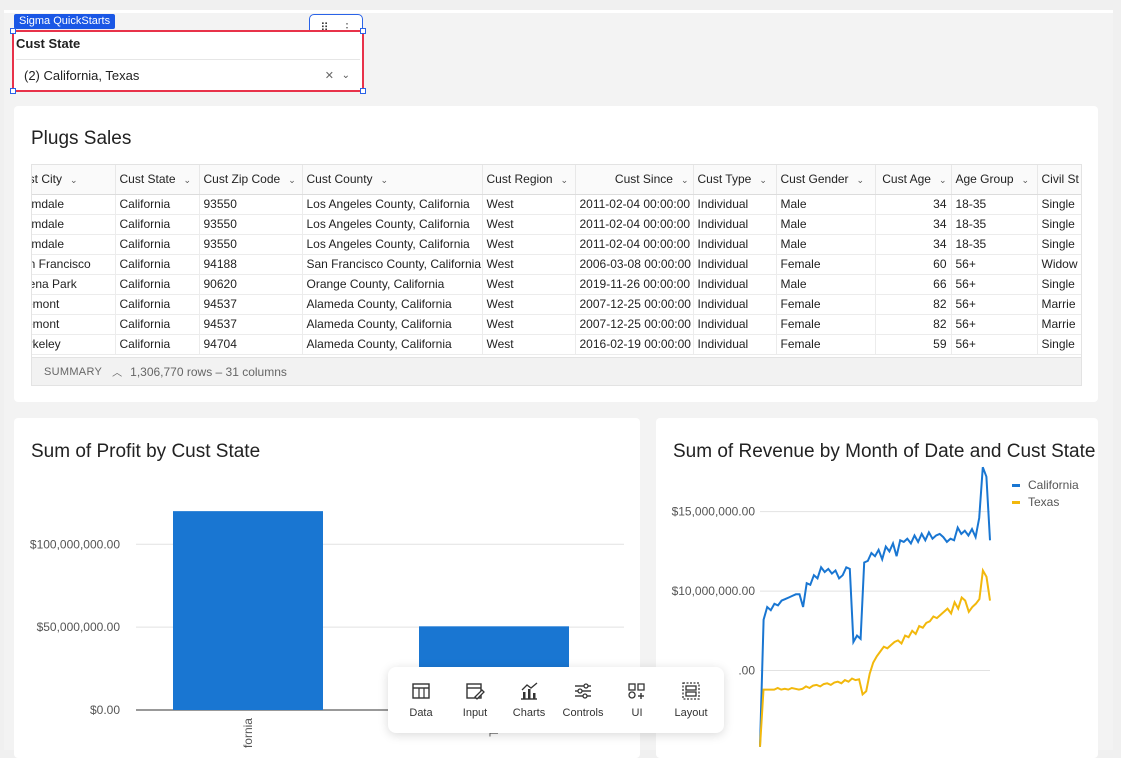 The width and height of the screenshot is (1121, 758). Describe the element at coordinates (994, 224) in the screenshot. I see `table-cell: 18-35` at that location.